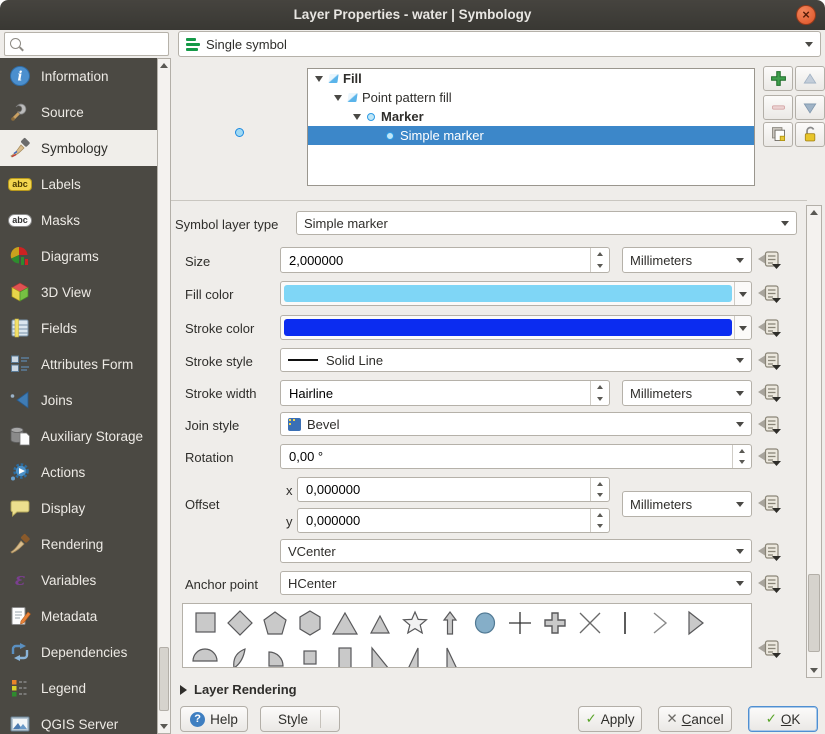  I want to click on sidebar-item-variables: ε Variables, so click(78, 580).